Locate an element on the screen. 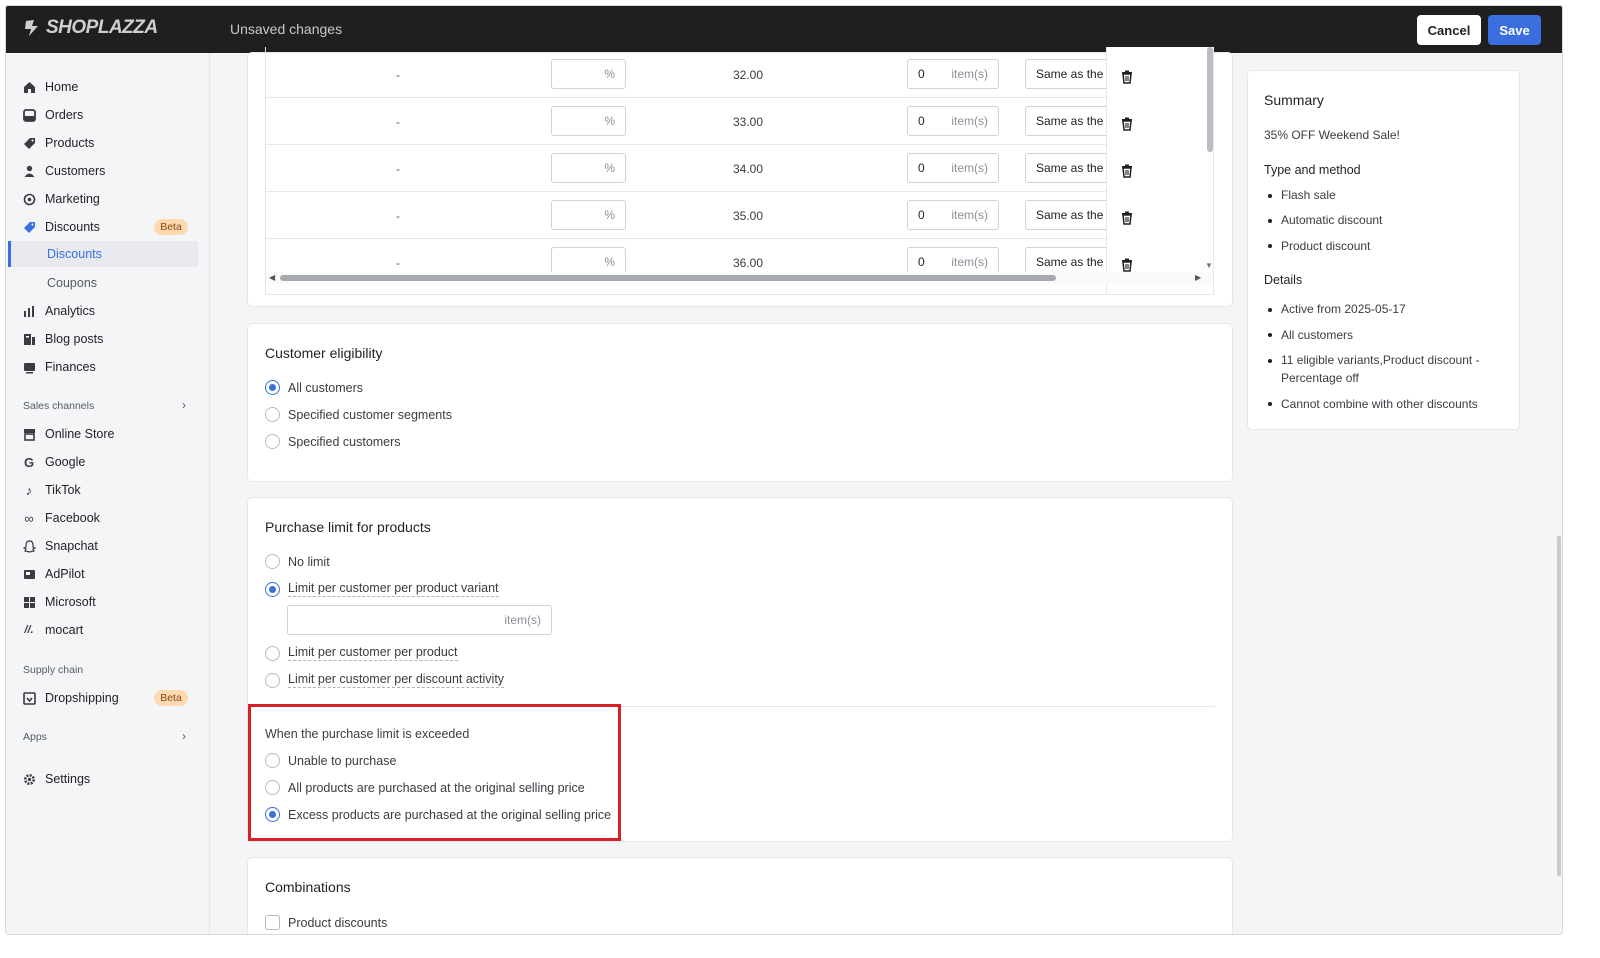  radio-limit-per-product: Limit per customer per product is located at coordinates (361, 653).